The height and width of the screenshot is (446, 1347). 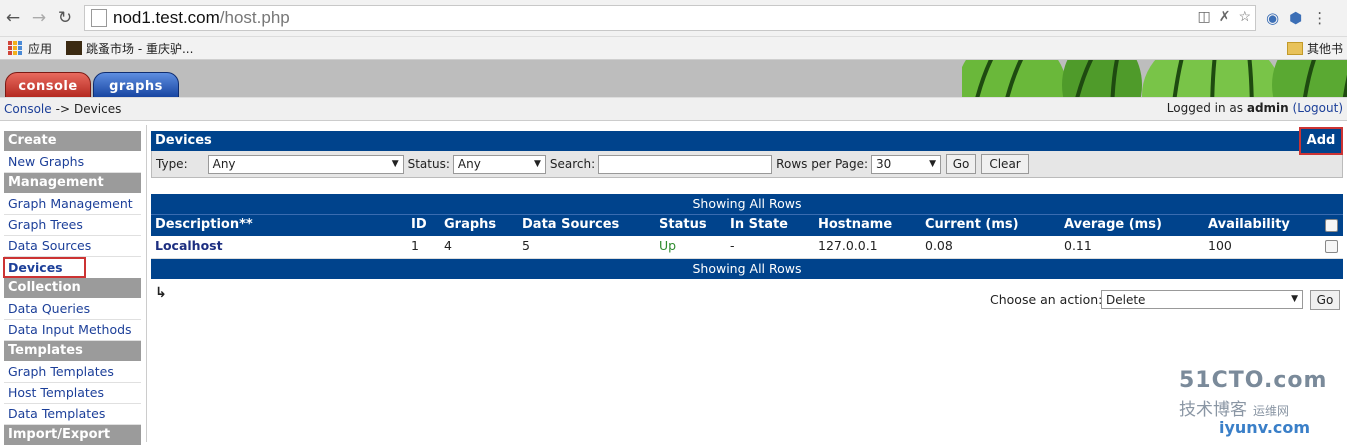 What do you see at coordinates (44, 267) in the screenshot?
I see `sidebar-item-devices: Devices` at bounding box center [44, 267].